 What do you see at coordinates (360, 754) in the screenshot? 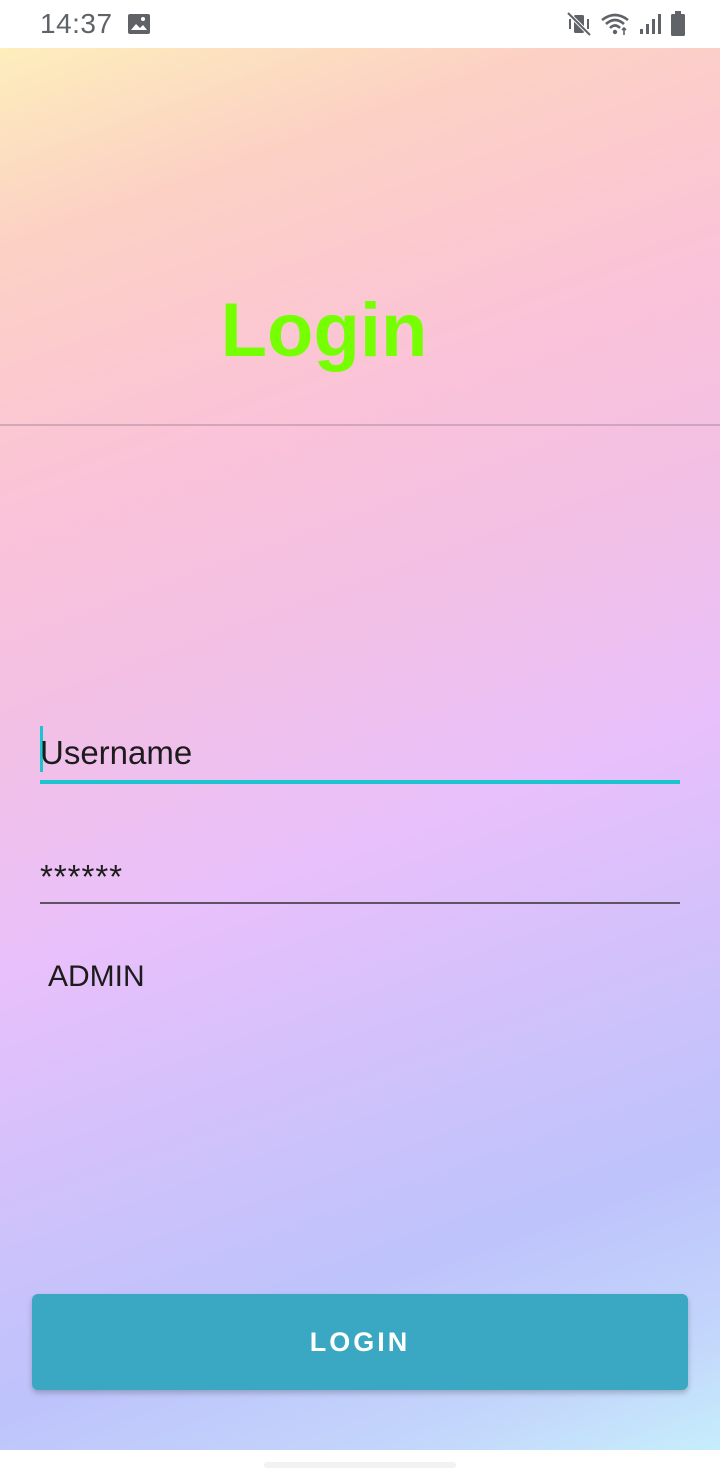
I see `username-field: Username` at bounding box center [360, 754].